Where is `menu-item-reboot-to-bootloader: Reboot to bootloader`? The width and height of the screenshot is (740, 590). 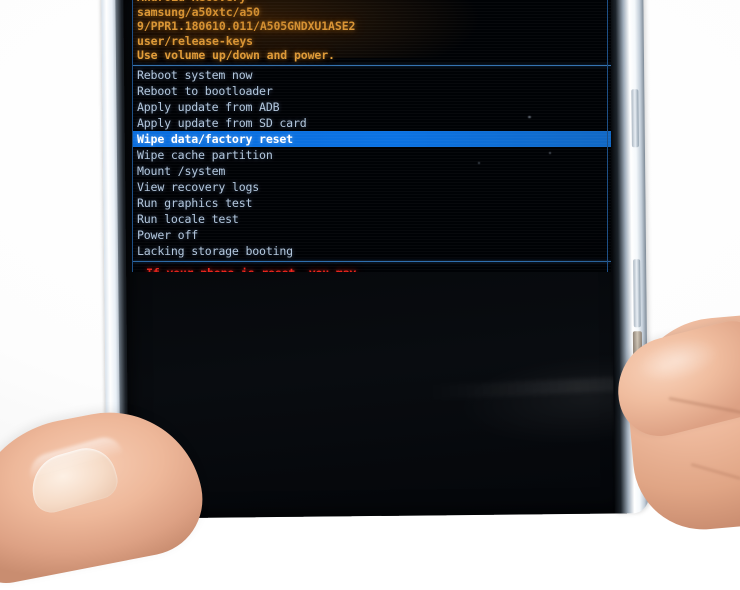 menu-item-reboot-to-bootloader: Reboot to bootloader is located at coordinates (374, 91).